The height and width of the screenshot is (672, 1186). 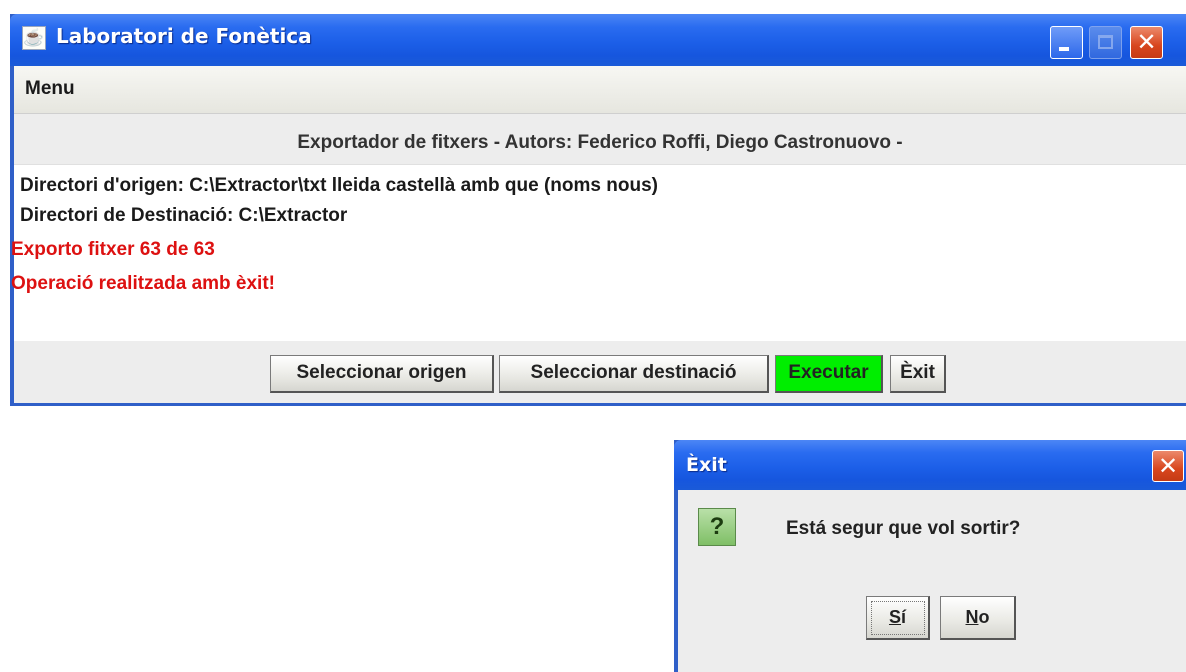 I want to click on java-app-icon: ☕, so click(x=34, y=38).